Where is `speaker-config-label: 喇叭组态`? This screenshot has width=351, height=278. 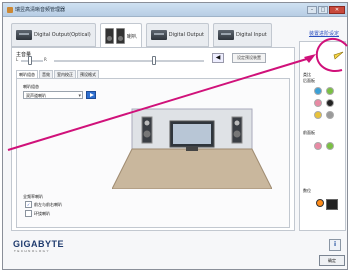 speaker-config-label: 喇叭组态 is located at coordinates (31, 86).